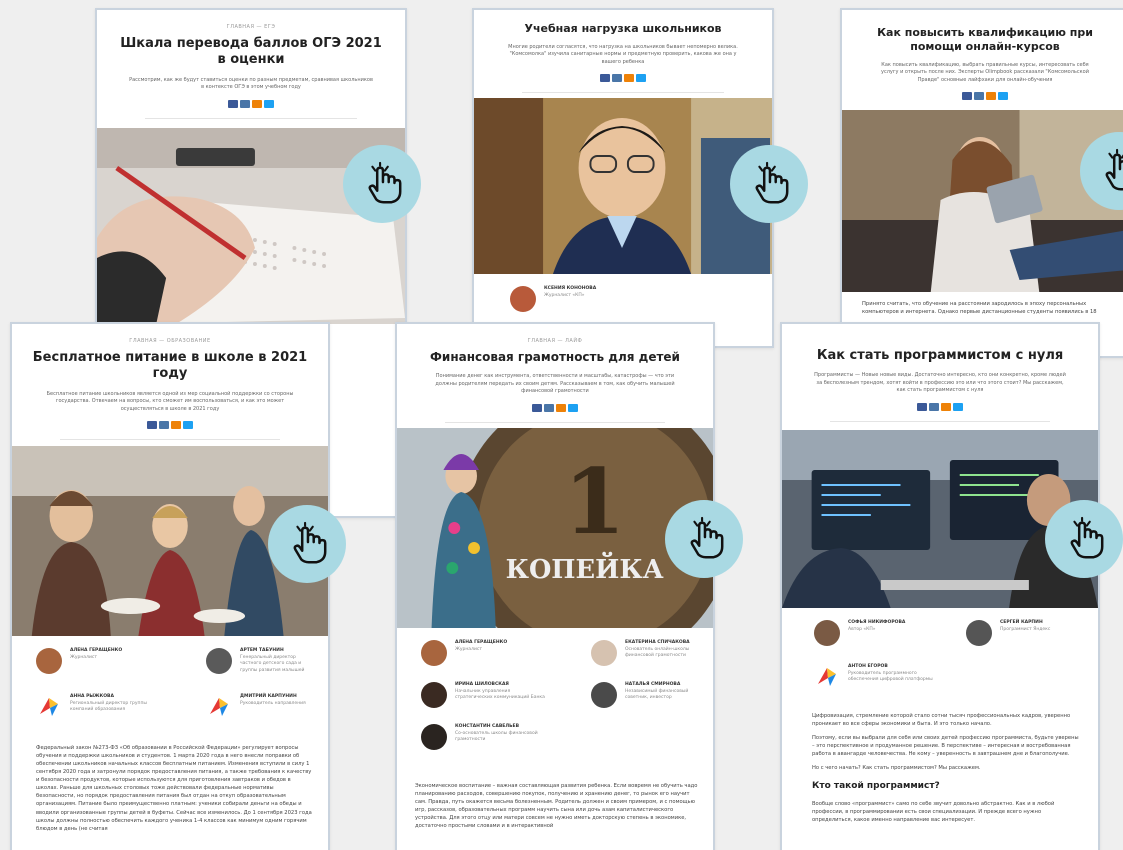 This screenshot has height=850, width=1123. I want to click on author-name: ИРИНА ШИЛОВСКАЯ, so click(482, 684).